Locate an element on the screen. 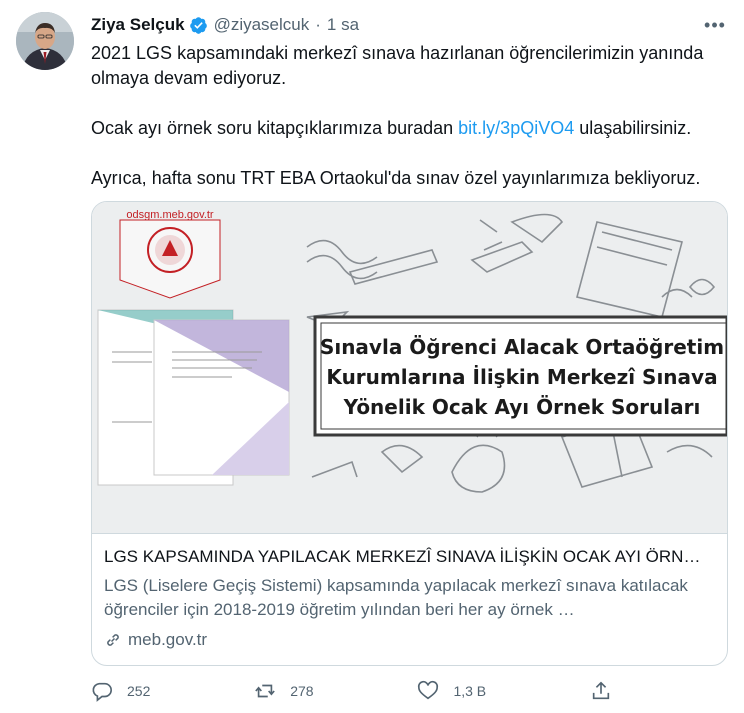  like-icon is located at coordinates (428, 690).